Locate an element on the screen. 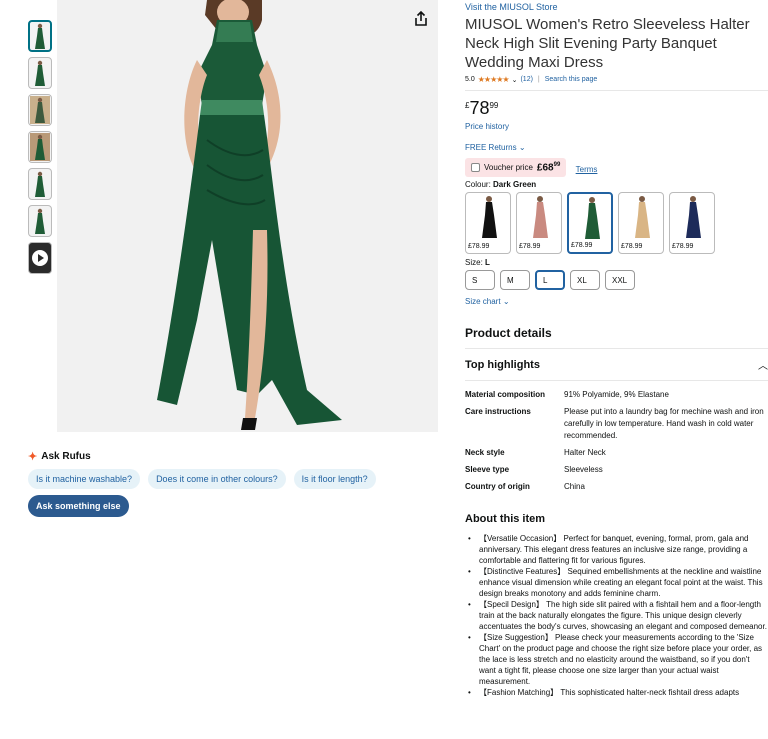 The width and height of the screenshot is (768, 739). price-history-link: Price history is located at coordinates (616, 126).